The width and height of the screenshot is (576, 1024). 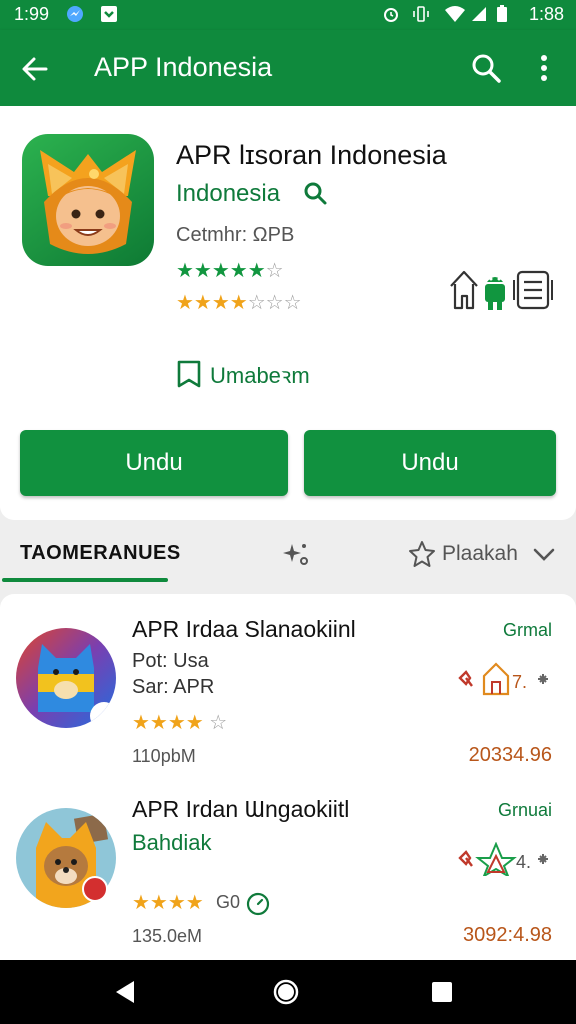 What do you see at coordinates (164, 756) in the screenshot?
I see `item-size: 110pbM` at bounding box center [164, 756].